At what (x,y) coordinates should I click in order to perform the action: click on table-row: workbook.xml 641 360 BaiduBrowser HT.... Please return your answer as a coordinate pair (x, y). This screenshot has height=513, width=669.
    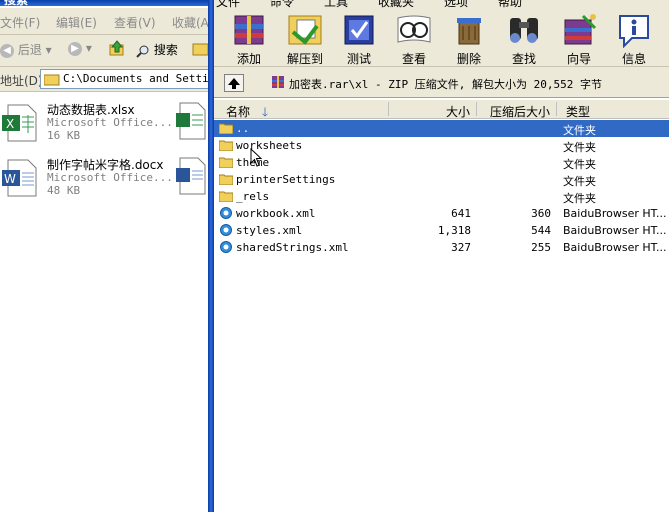
    Looking at the image, I should click on (441, 213).